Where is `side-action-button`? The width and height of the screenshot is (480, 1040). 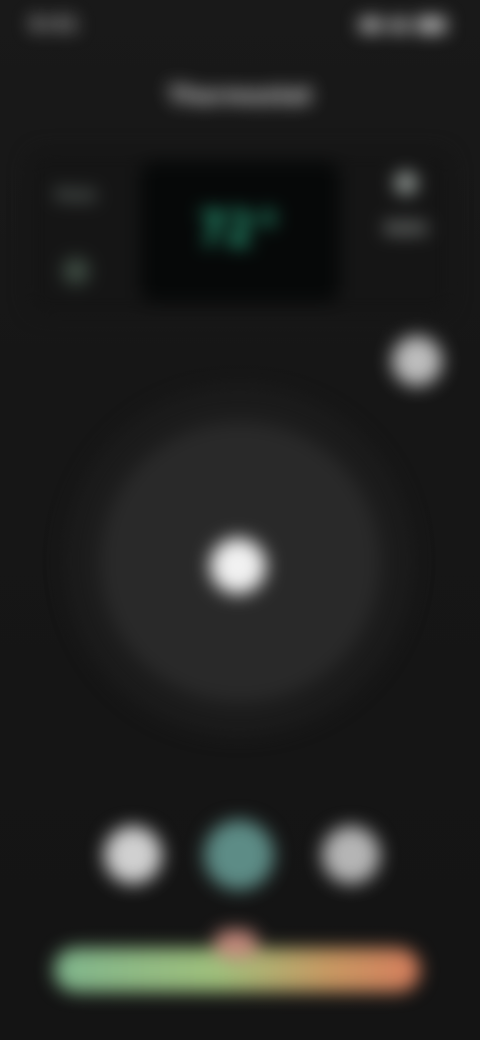
side-action-button is located at coordinates (417, 361).